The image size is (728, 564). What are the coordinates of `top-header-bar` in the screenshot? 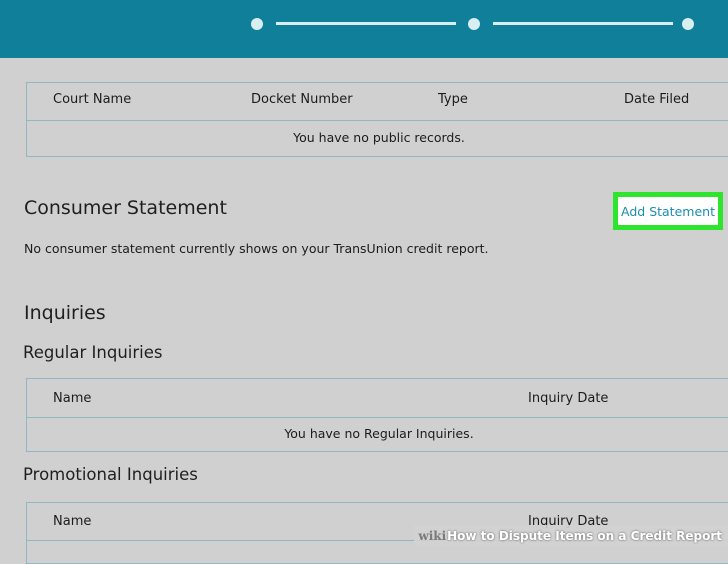 It's located at (364, 29).